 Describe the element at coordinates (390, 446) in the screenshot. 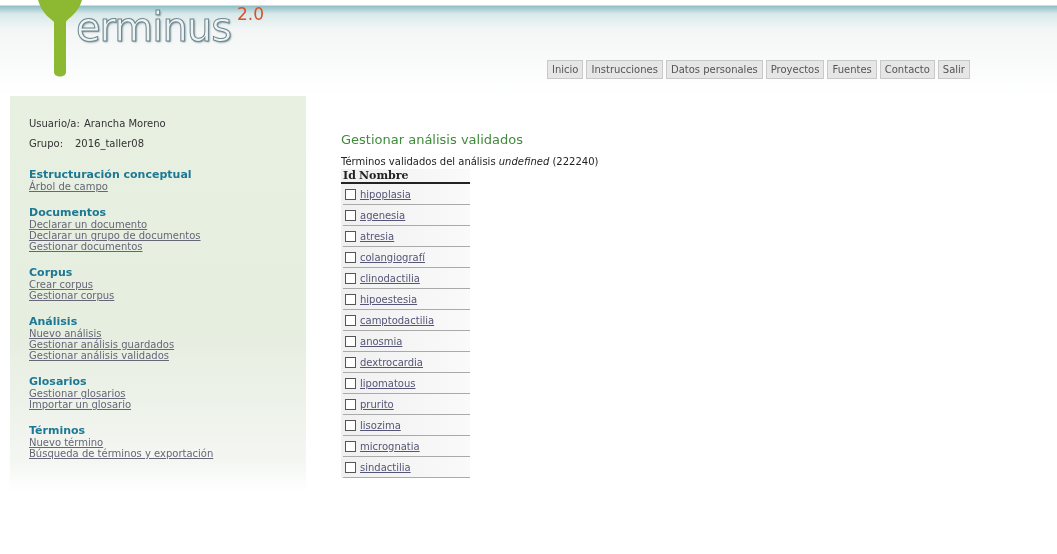

I see `term-link: micrognatia` at that location.